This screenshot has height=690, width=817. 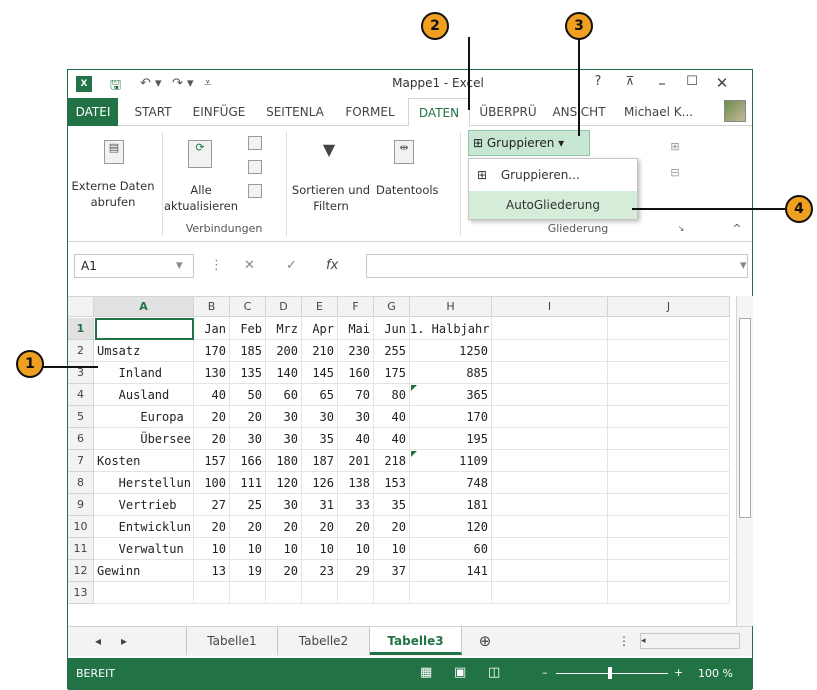 What do you see at coordinates (610, 673) in the screenshot?
I see `zoom-slider-thumb` at bounding box center [610, 673].